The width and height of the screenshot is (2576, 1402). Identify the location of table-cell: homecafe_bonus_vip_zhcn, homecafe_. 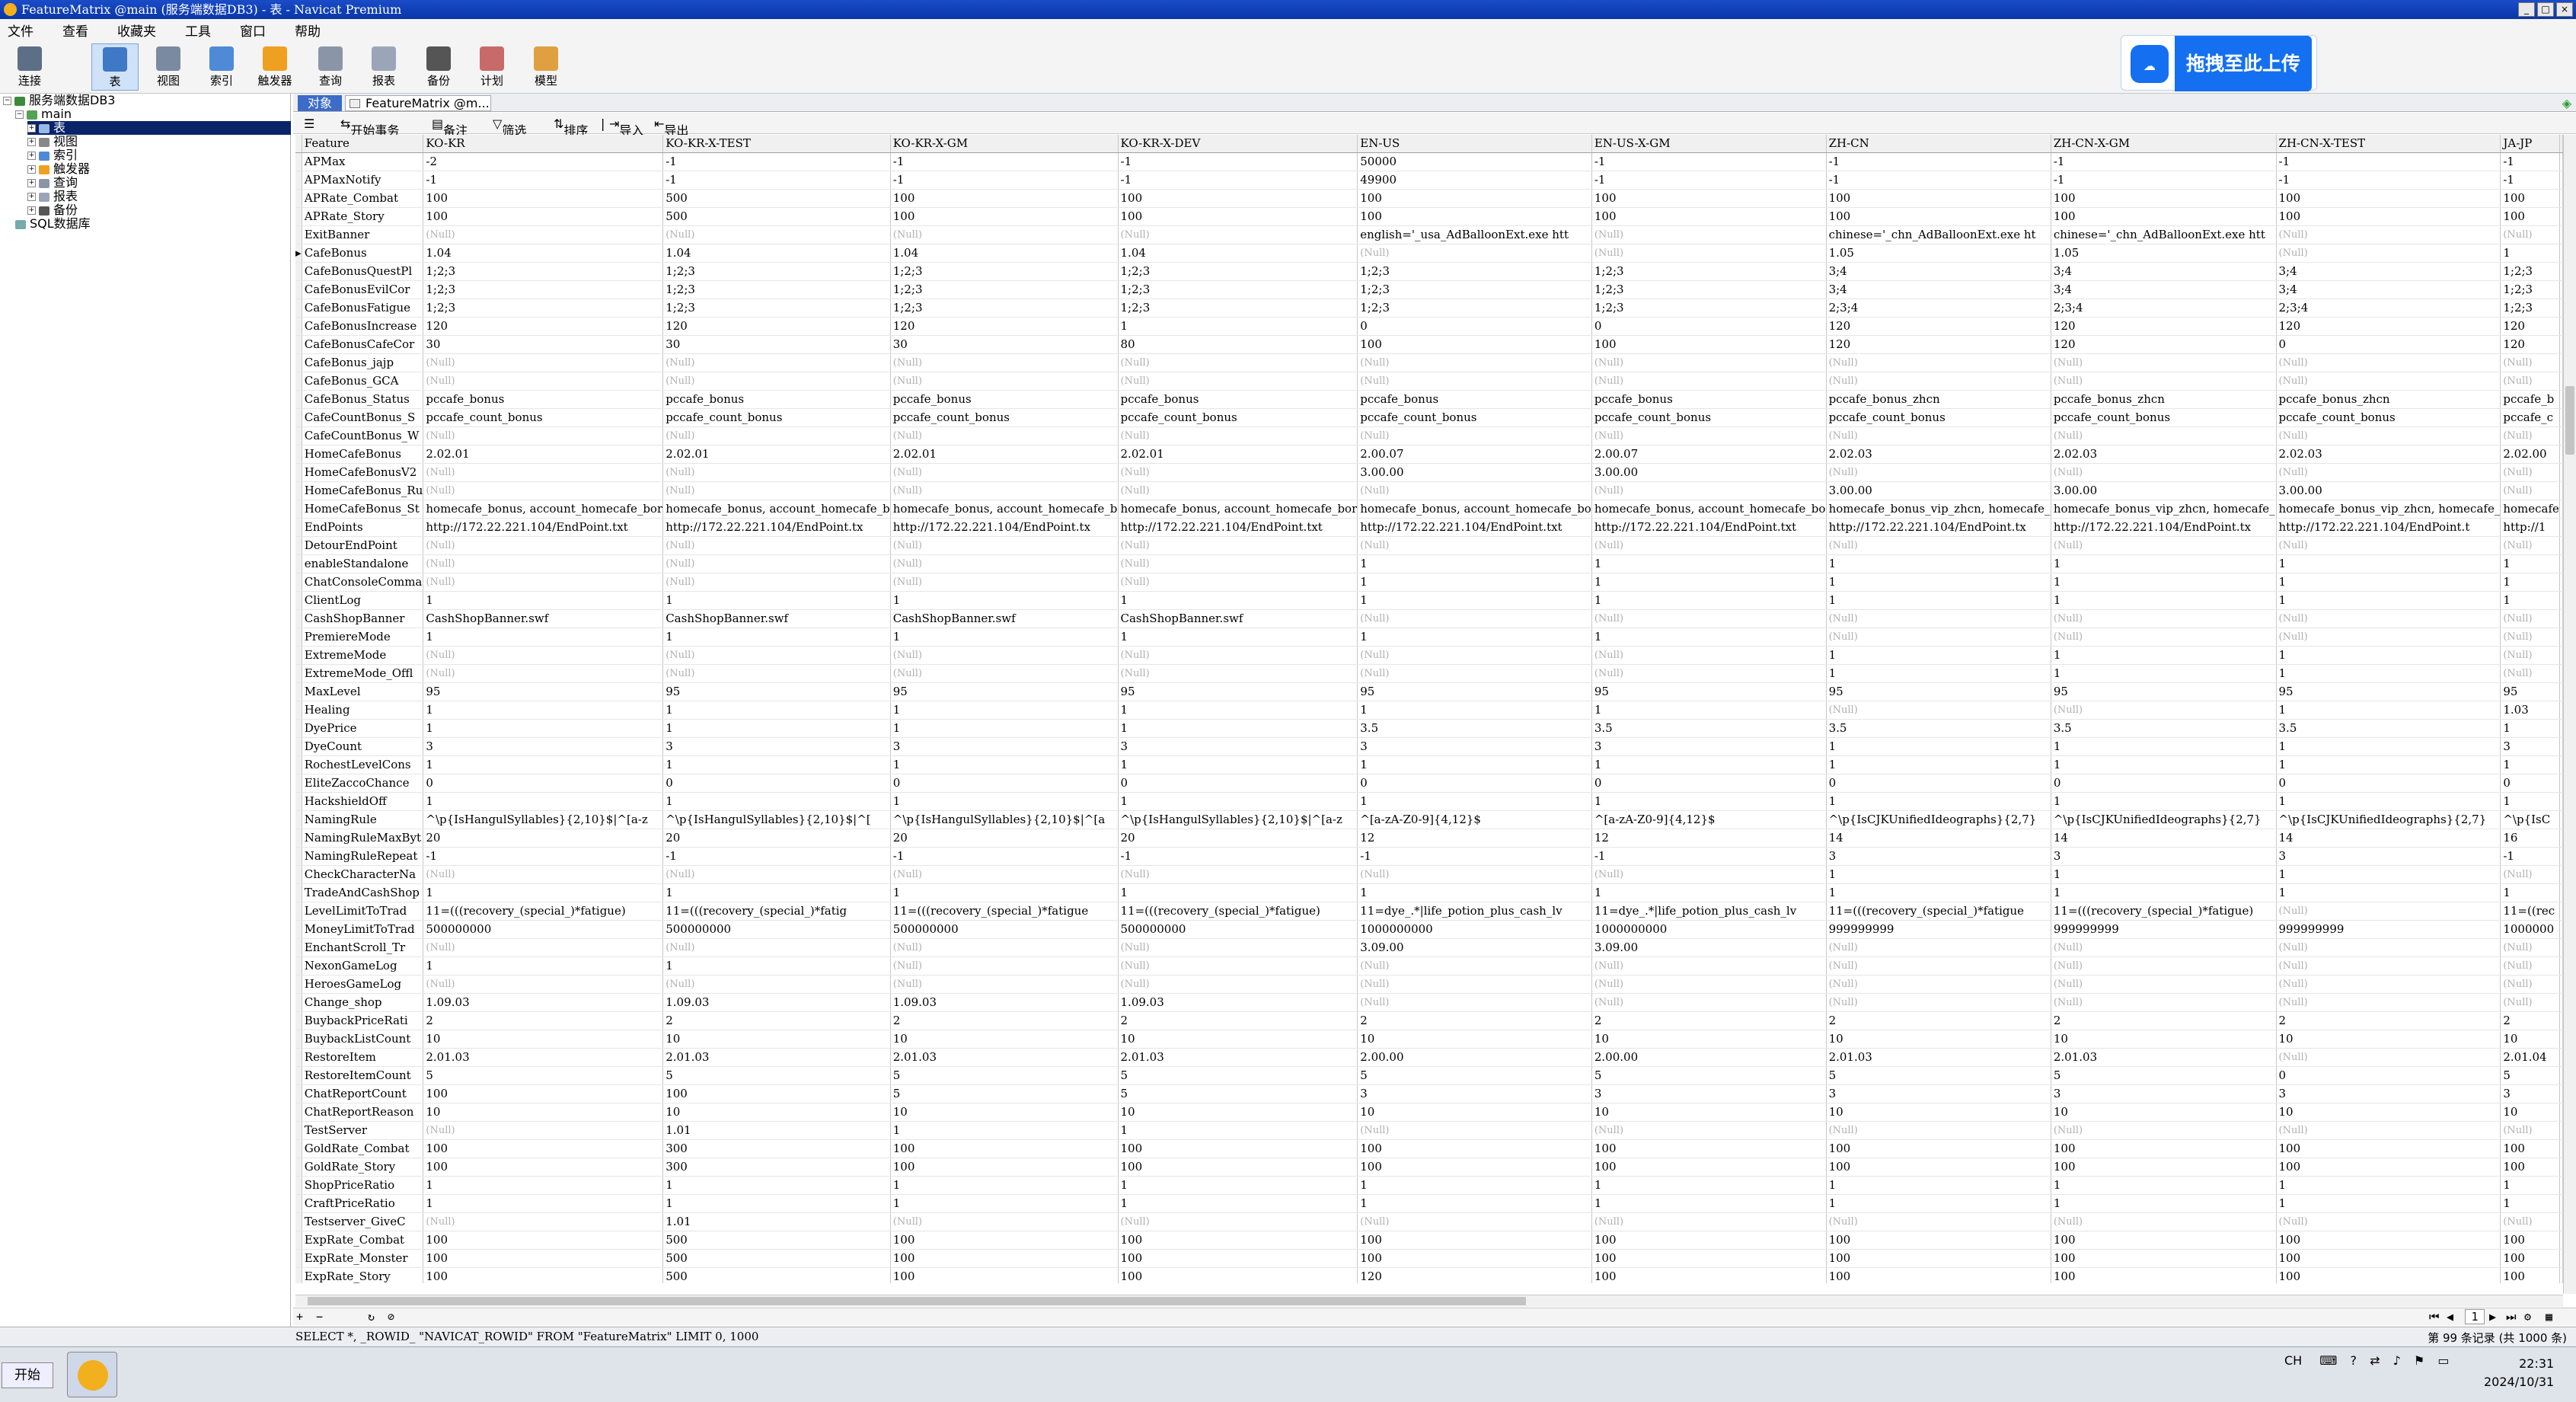
(2164, 509).